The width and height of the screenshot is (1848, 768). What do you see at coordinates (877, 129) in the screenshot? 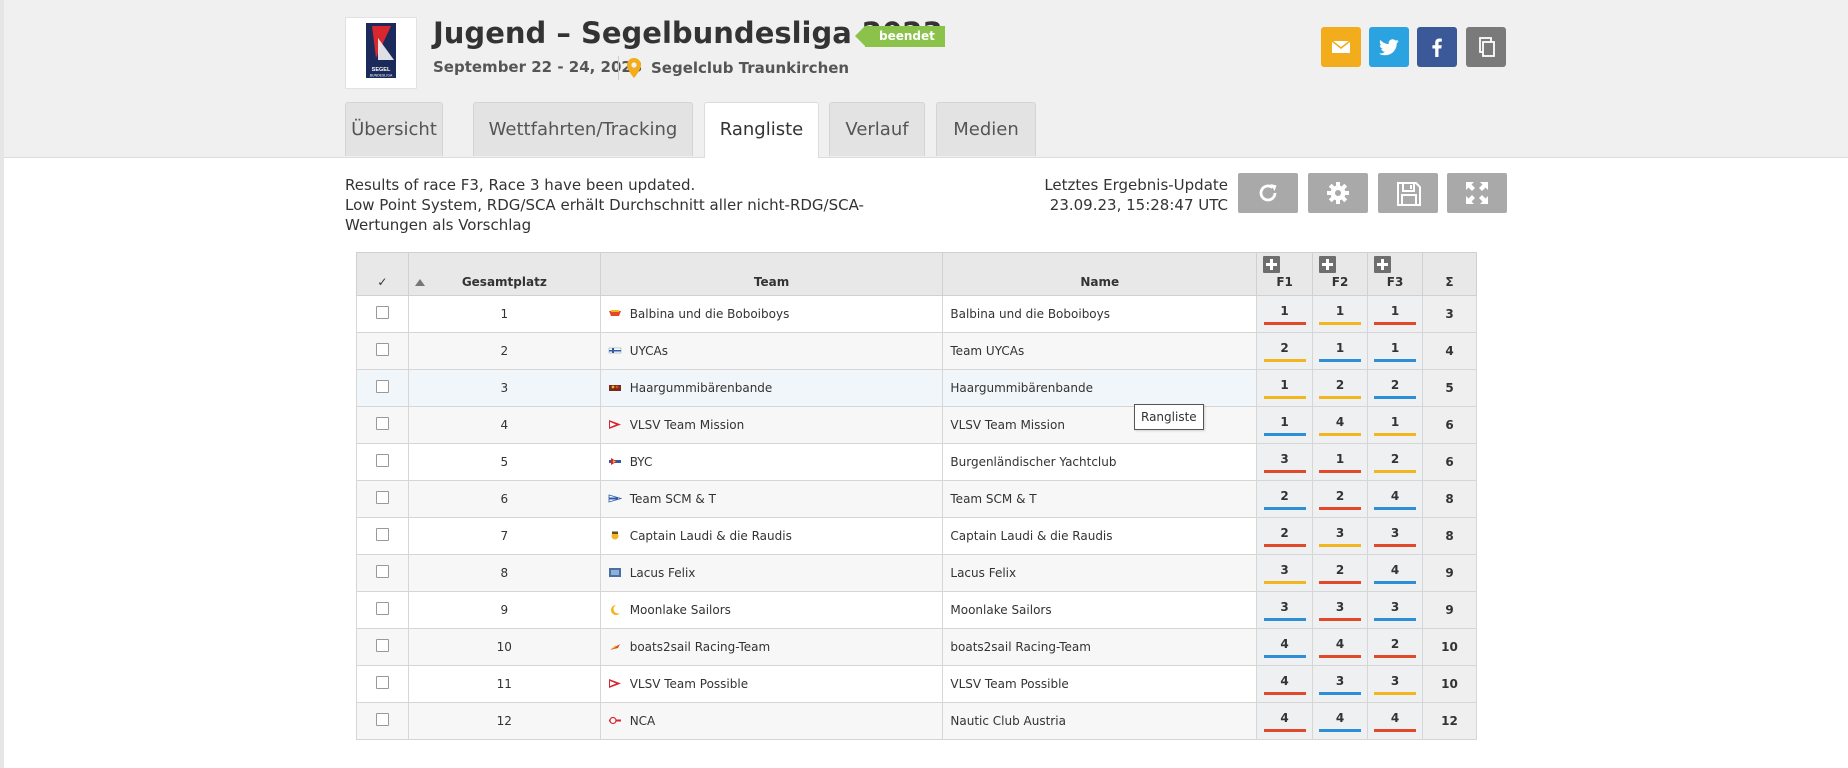
I see `tab-verlauf: Verlauf` at bounding box center [877, 129].